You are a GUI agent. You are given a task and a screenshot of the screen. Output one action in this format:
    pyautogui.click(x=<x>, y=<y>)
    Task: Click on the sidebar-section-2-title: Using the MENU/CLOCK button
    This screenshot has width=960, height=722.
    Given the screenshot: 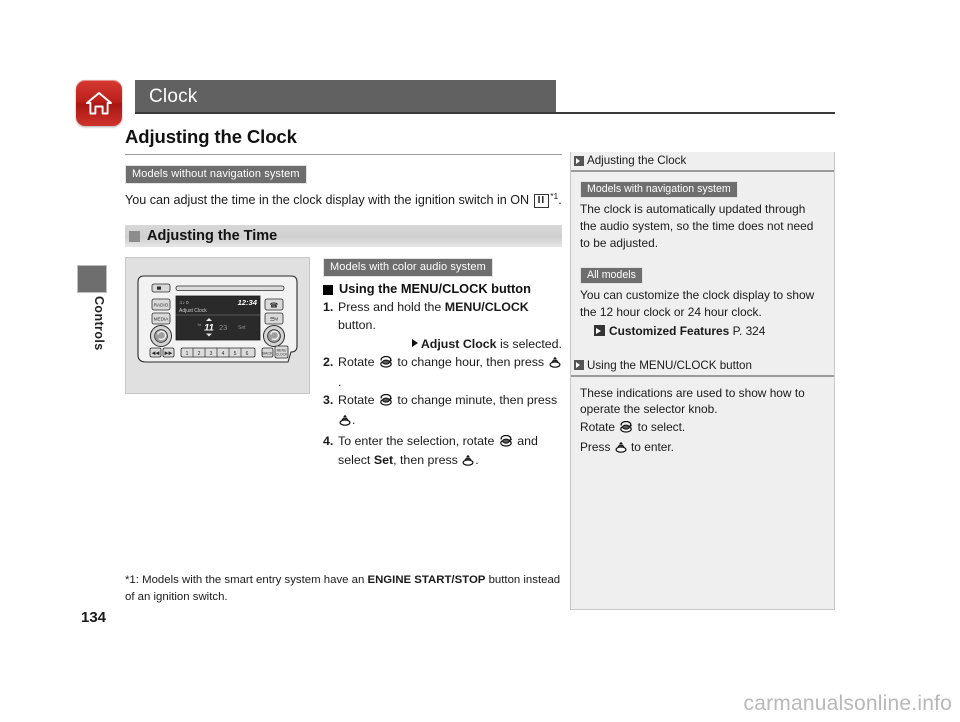 What is the action you would take?
    pyautogui.click(x=669, y=365)
    